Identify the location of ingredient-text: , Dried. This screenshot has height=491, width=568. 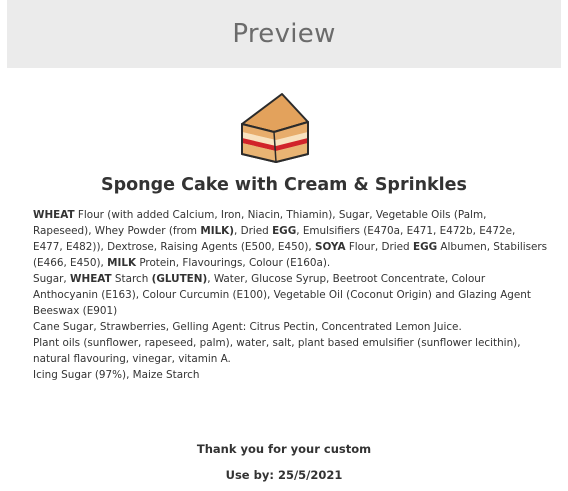
(253, 231).